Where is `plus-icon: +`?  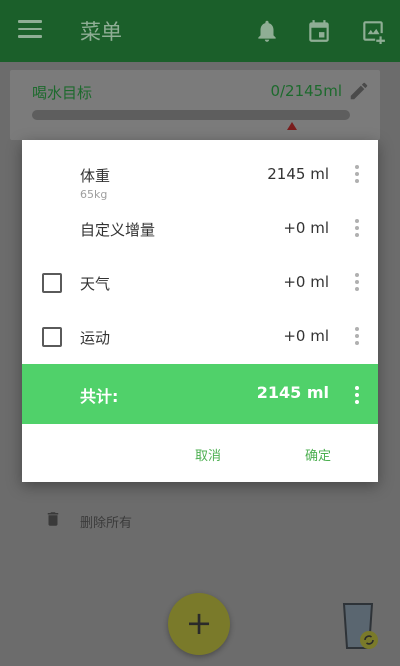
plus-icon: + is located at coordinates (199, 623).